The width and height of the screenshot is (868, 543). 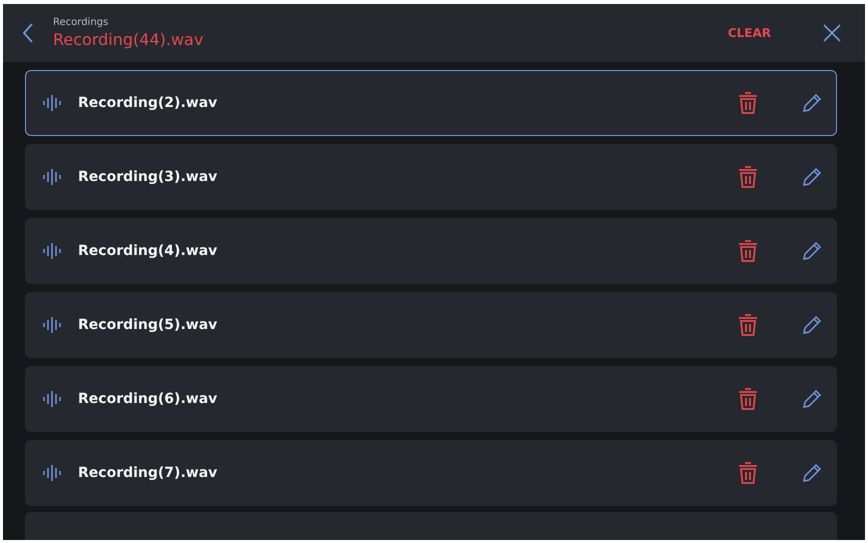 I want to click on close-icon, so click(x=832, y=33).